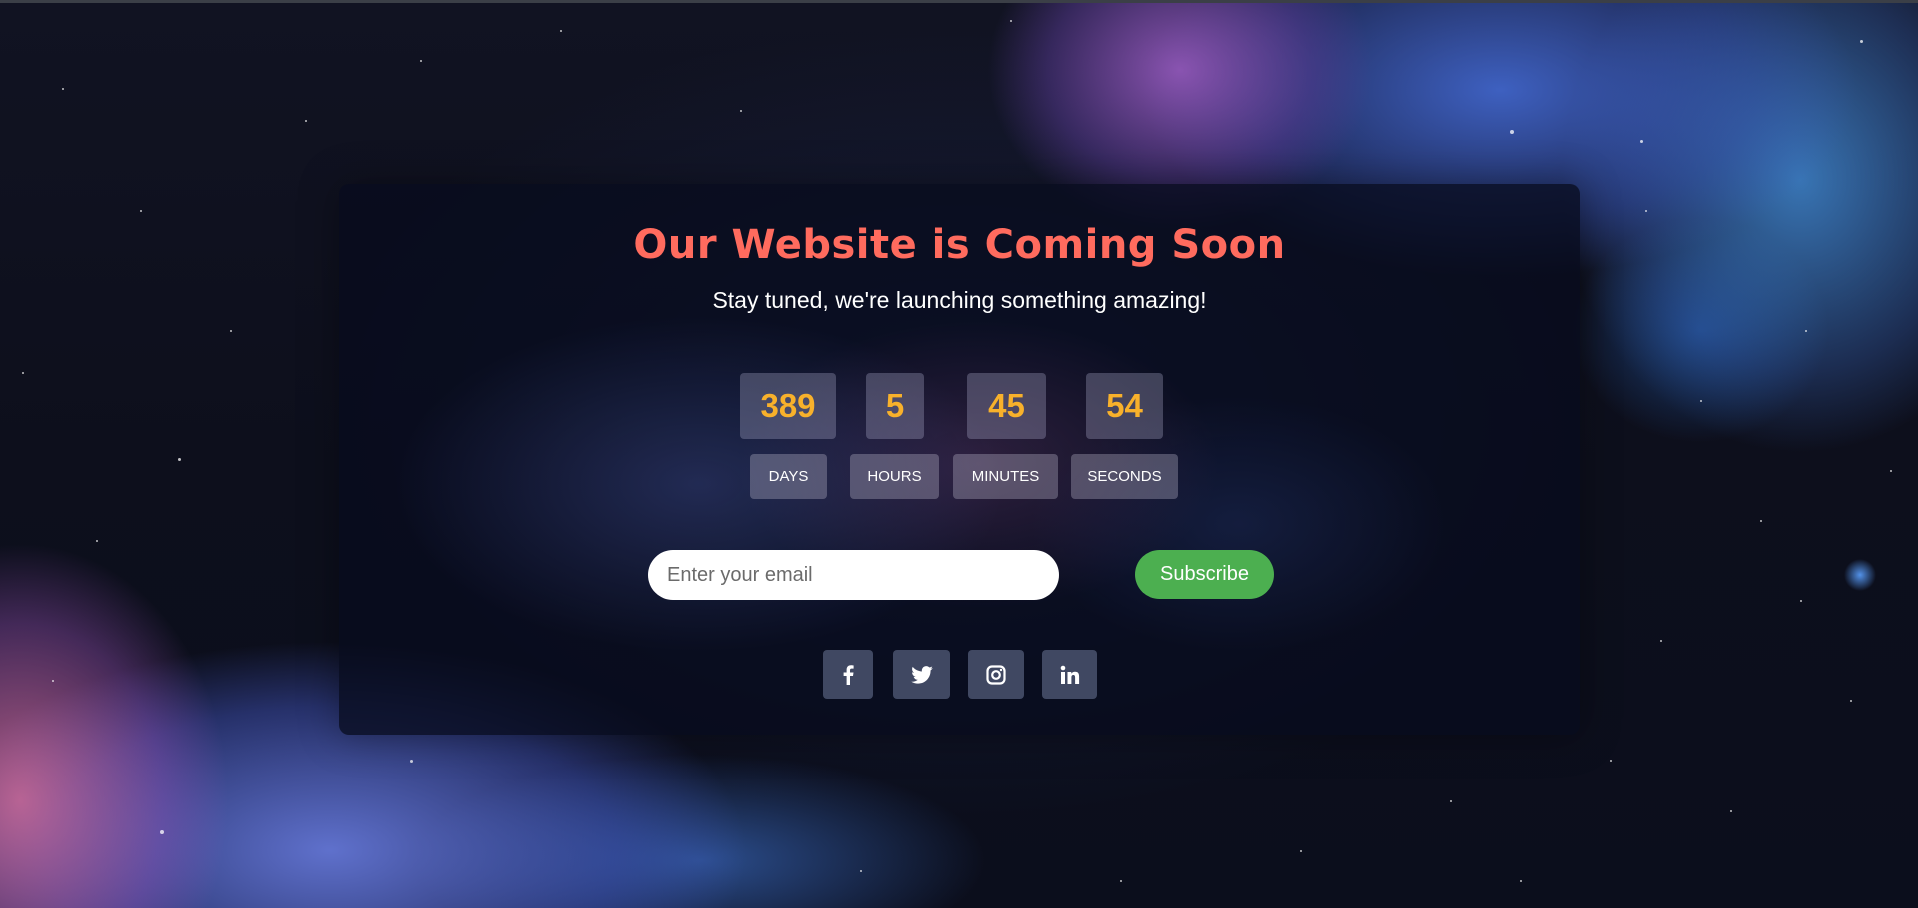  Describe the element at coordinates (788, 406) in the screenshot. I see `countdown-days-value: 389` at that location.